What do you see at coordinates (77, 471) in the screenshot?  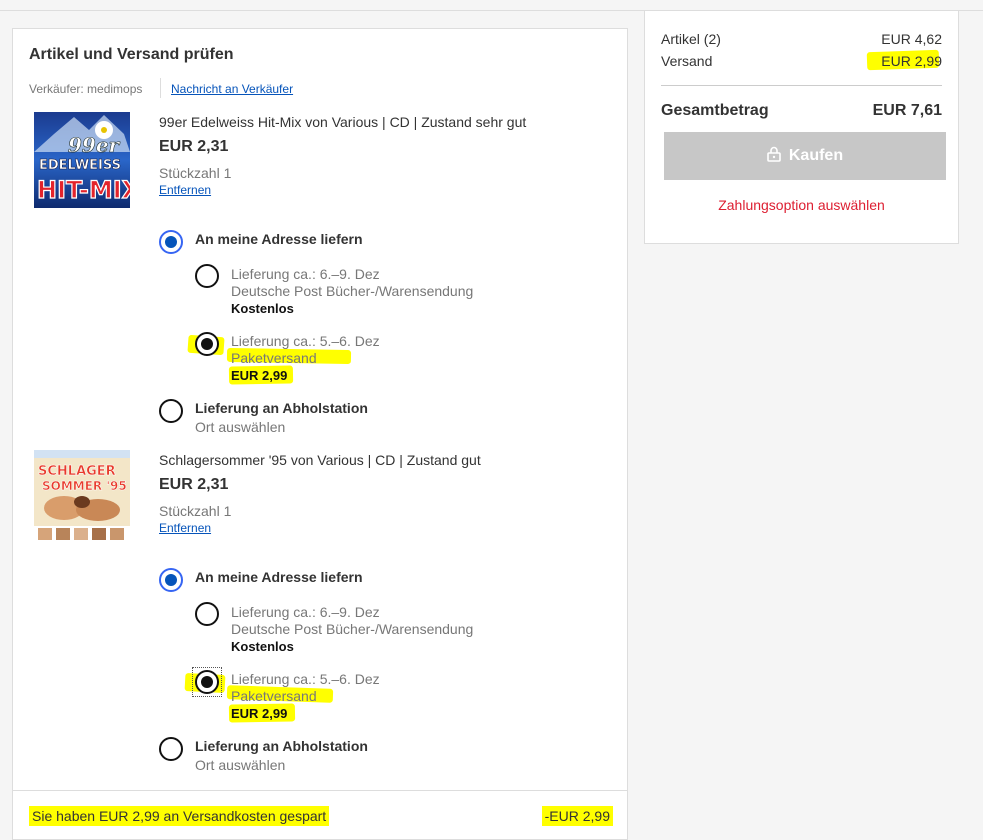 I see `svg-text: SCHLAGER` at bounding box center [77, 471].